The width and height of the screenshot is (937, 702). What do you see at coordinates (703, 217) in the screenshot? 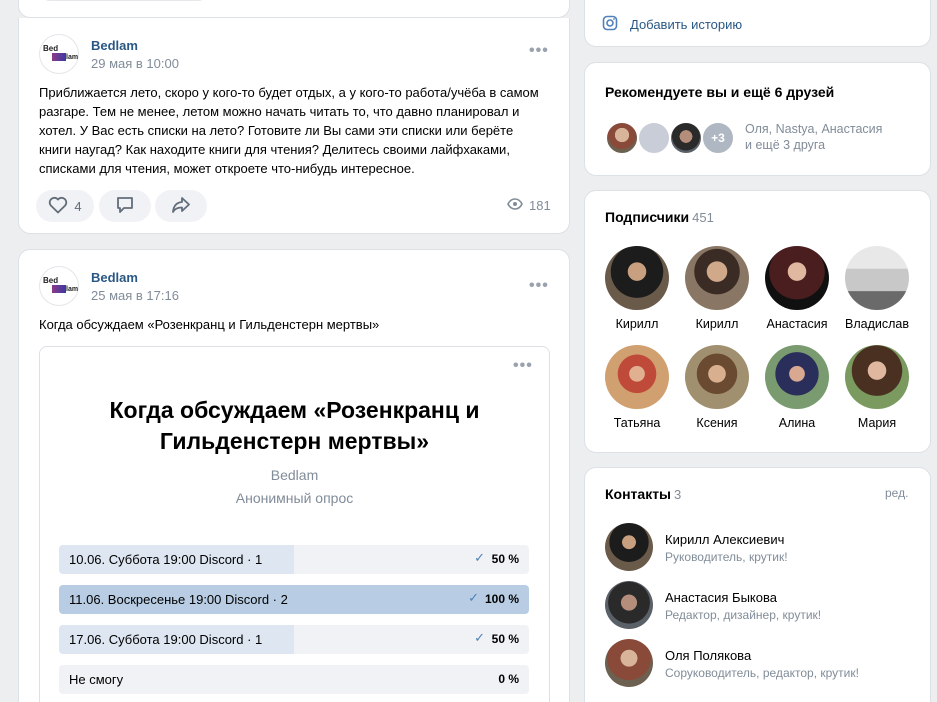
I see `subscribers-count: 451` at bounding box center [703, 217].